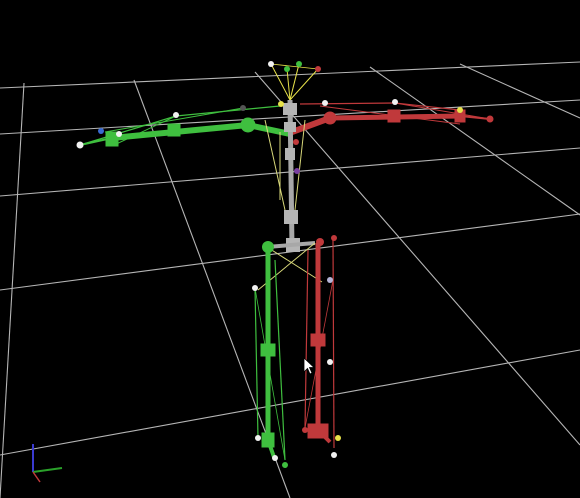 The image size is (580, 498). I want to click on right-leg, so click(321, 348).